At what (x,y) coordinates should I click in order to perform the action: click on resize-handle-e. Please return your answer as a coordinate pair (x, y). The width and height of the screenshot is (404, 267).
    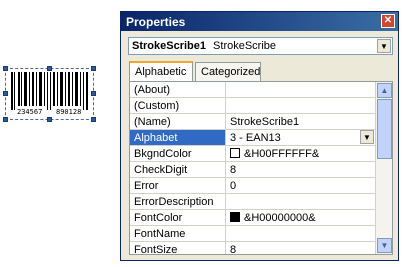
    Looking at the image, I should click on (93, 93).